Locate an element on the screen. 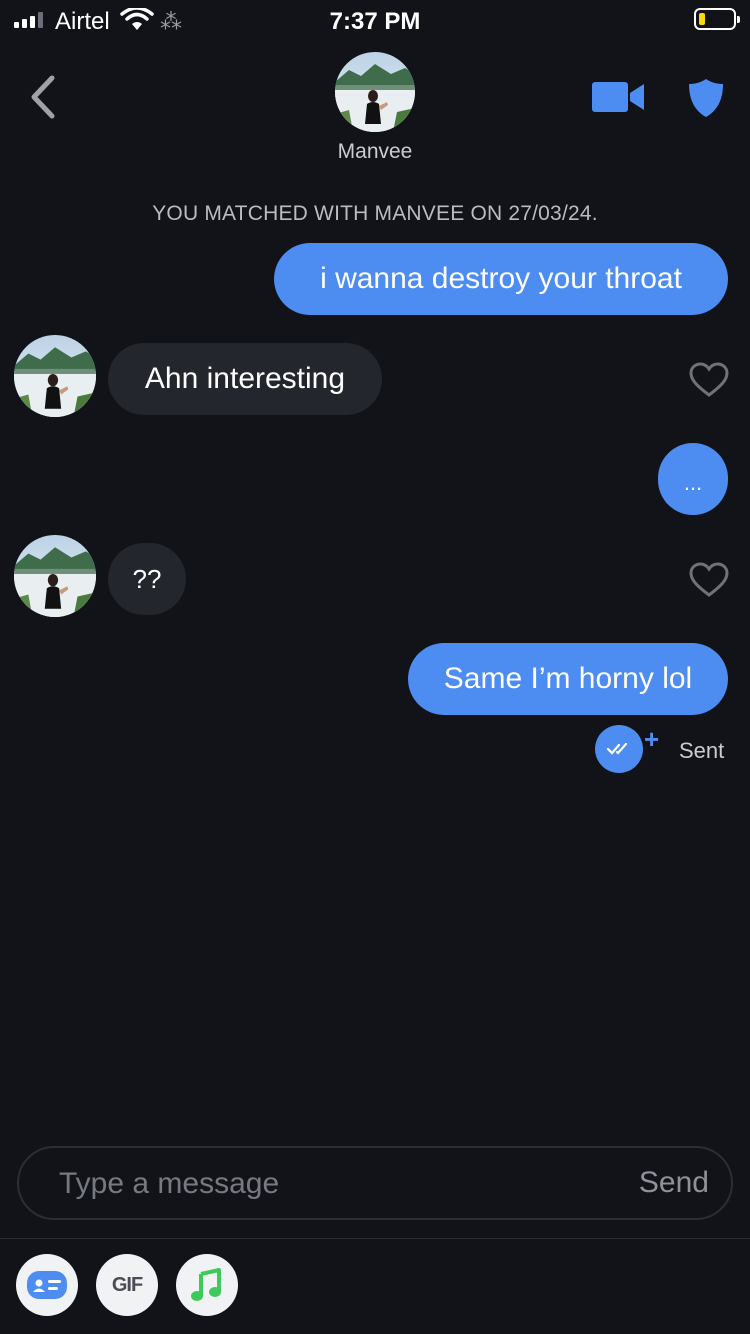  message-text: i wanna destroy your throat is located at coordinates (501, 278).